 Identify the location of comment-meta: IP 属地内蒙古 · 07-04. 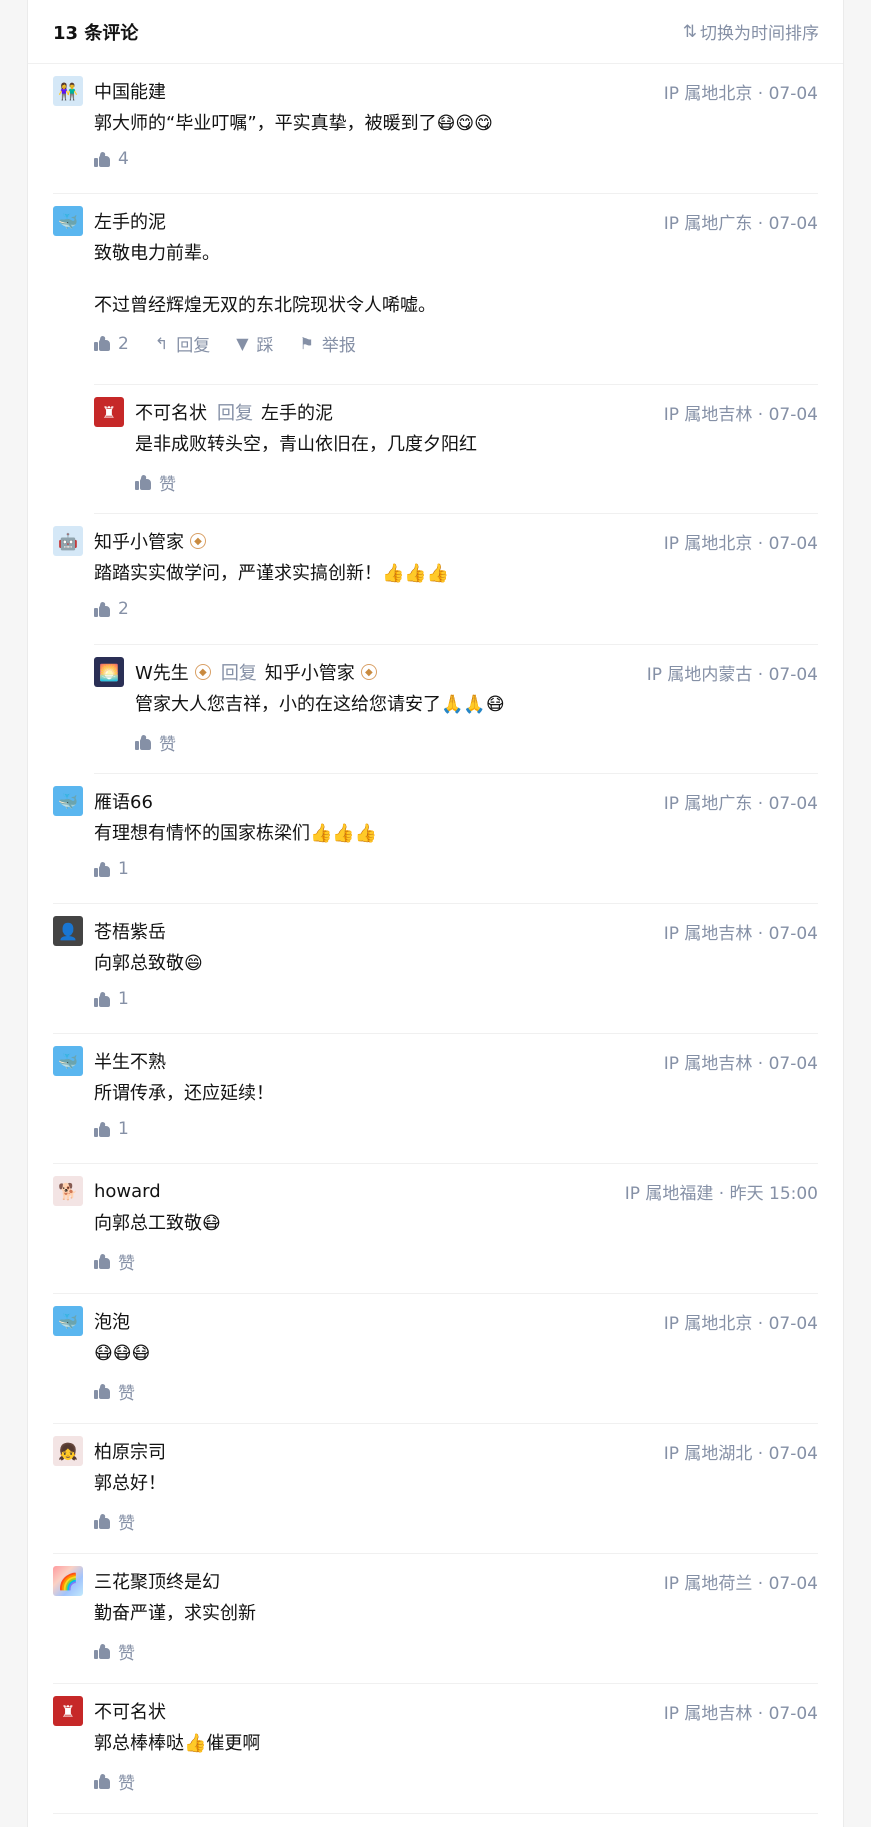
(732, 674).